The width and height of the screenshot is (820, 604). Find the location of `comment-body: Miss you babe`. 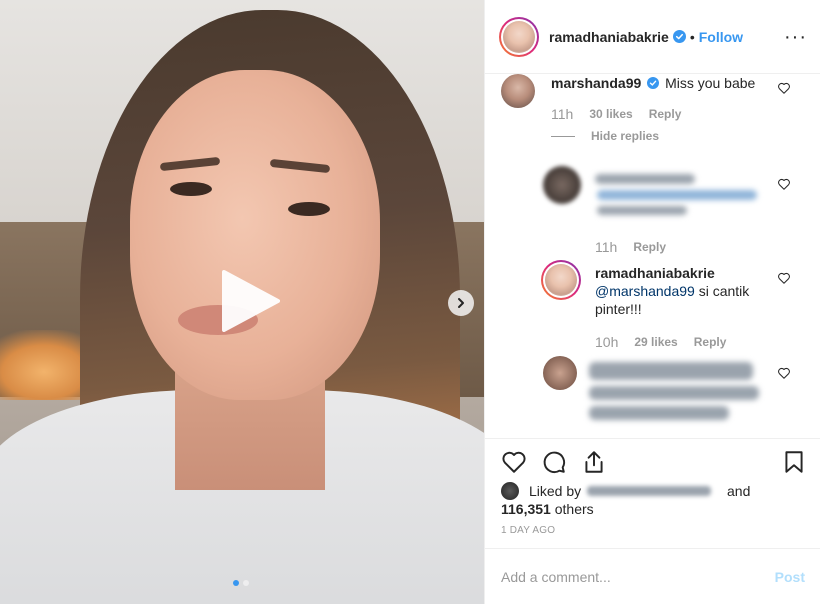

comment-body: Miss you babe is located at coordinates (710, 83).